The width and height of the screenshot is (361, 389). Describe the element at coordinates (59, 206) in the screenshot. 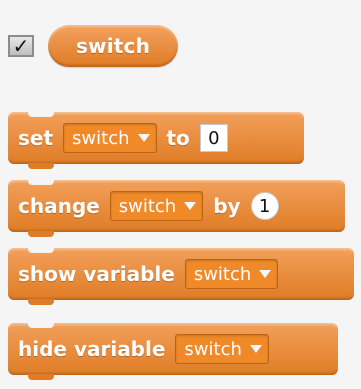

I see `block-keyword-change: change` at that location.